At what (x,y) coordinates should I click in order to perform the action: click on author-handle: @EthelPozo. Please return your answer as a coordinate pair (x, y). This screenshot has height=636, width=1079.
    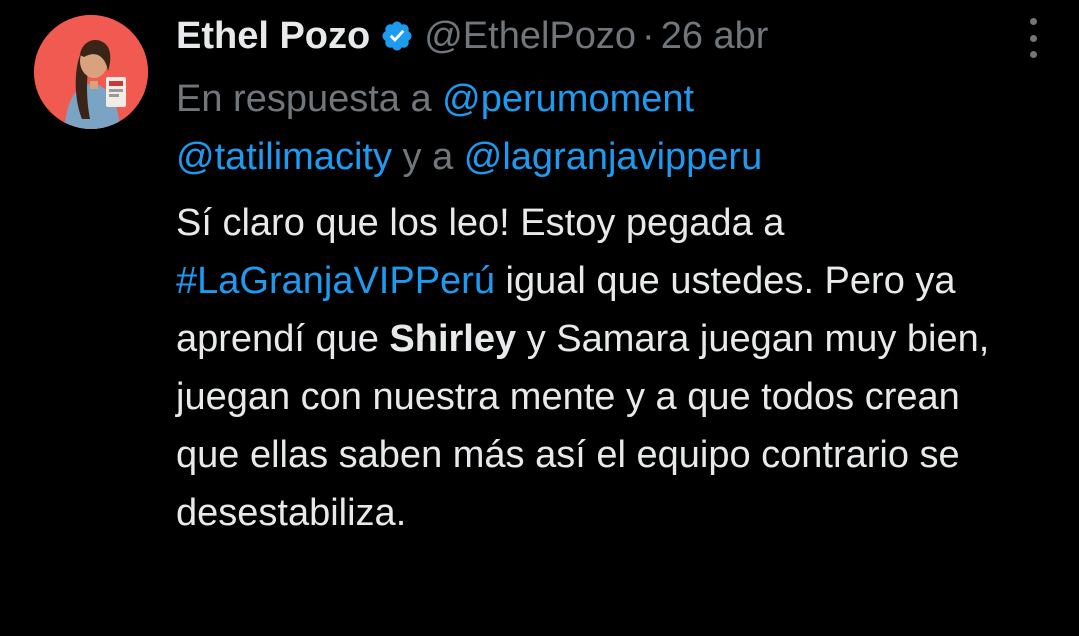
    Looking at the image, I should click on (530, 36).